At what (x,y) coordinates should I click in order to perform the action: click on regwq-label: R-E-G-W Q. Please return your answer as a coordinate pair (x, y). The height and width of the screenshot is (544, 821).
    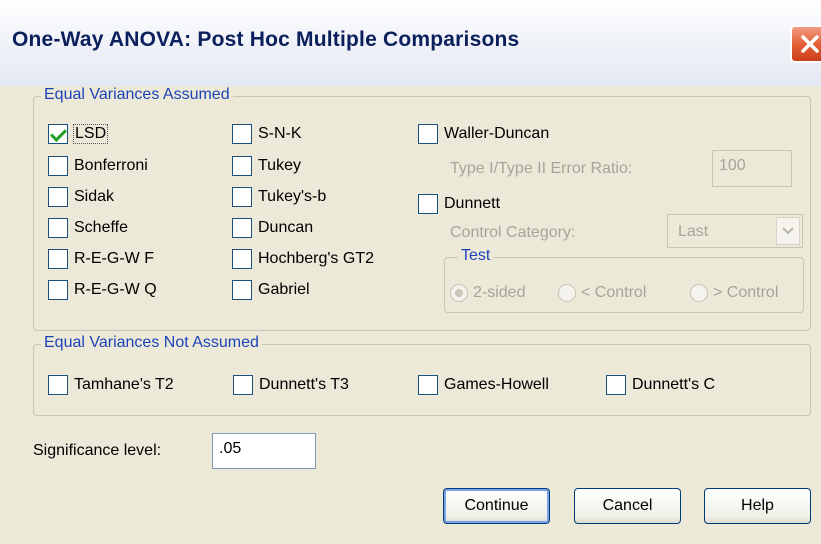
    Looking at the image, I should click on (115, 289).